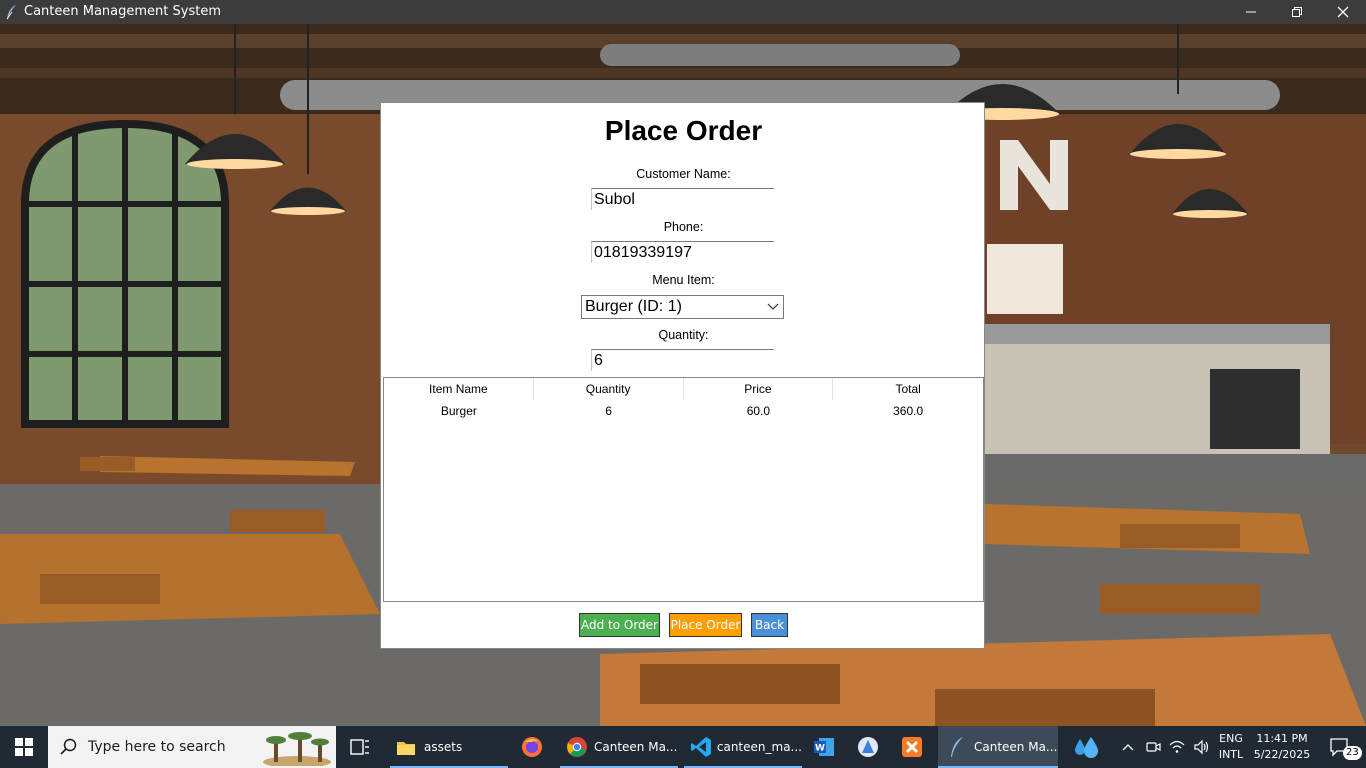 This screenshot has width=1366, height=768. I want to click on place-order-button: Place Order, so click(705, 625).